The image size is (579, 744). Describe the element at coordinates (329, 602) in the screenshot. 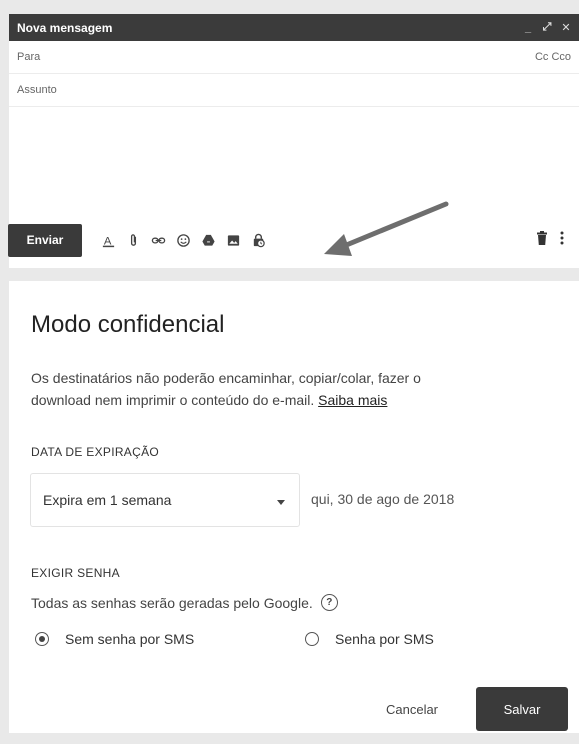

I see `help-icon: ?` at that location.